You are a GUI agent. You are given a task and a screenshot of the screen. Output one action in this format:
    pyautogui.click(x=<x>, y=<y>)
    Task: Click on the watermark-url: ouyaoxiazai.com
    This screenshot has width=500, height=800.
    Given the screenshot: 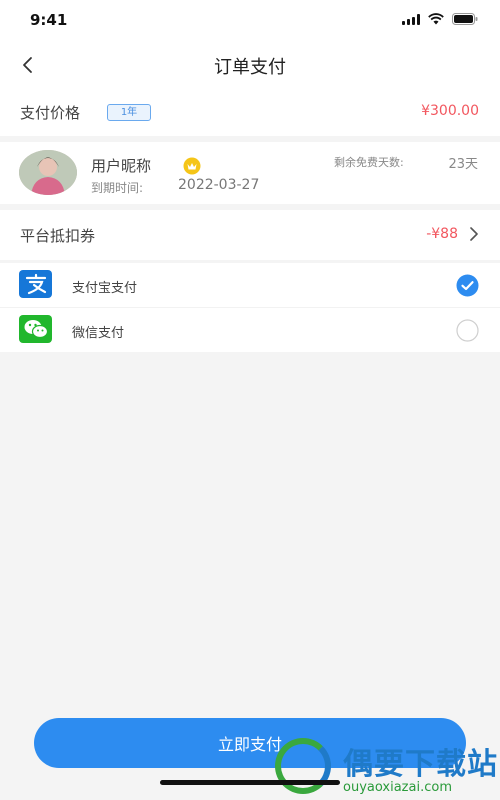 What is the action you would take?
    pyautogui.click(x=397, y=787)
    